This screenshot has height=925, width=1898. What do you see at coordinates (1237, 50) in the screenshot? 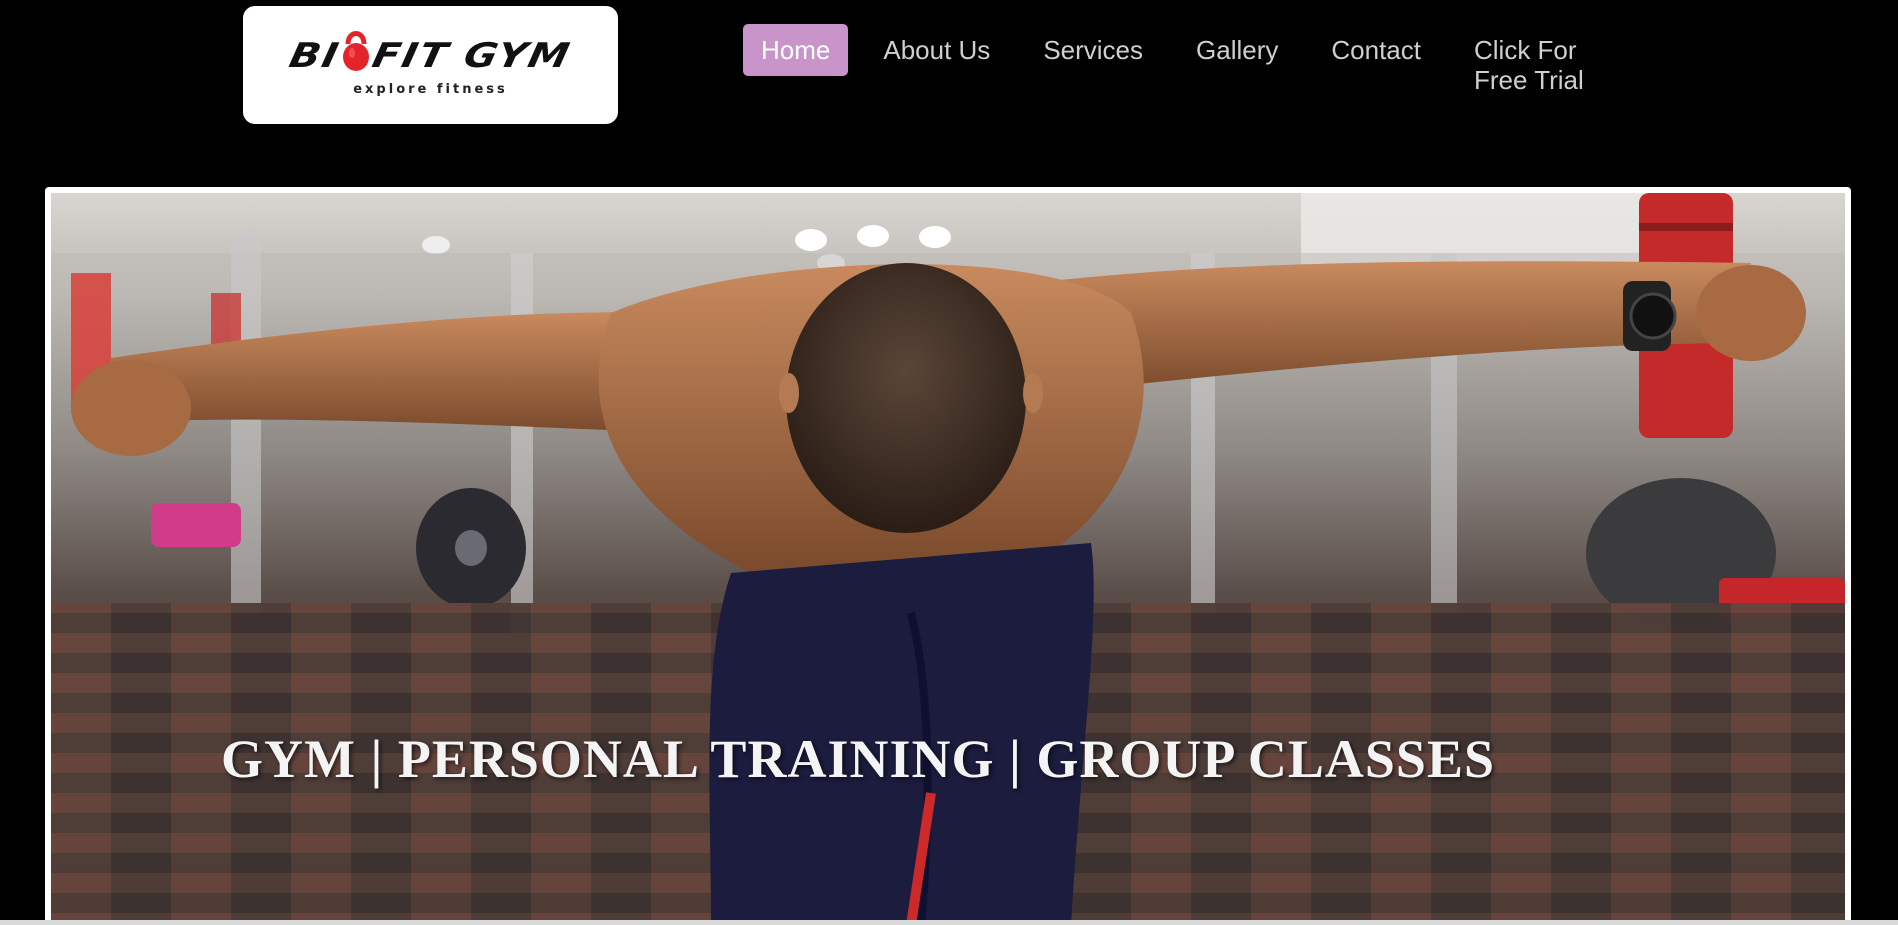
I see `nav-gallery: Gallery` at bounding box center [1237, 50].